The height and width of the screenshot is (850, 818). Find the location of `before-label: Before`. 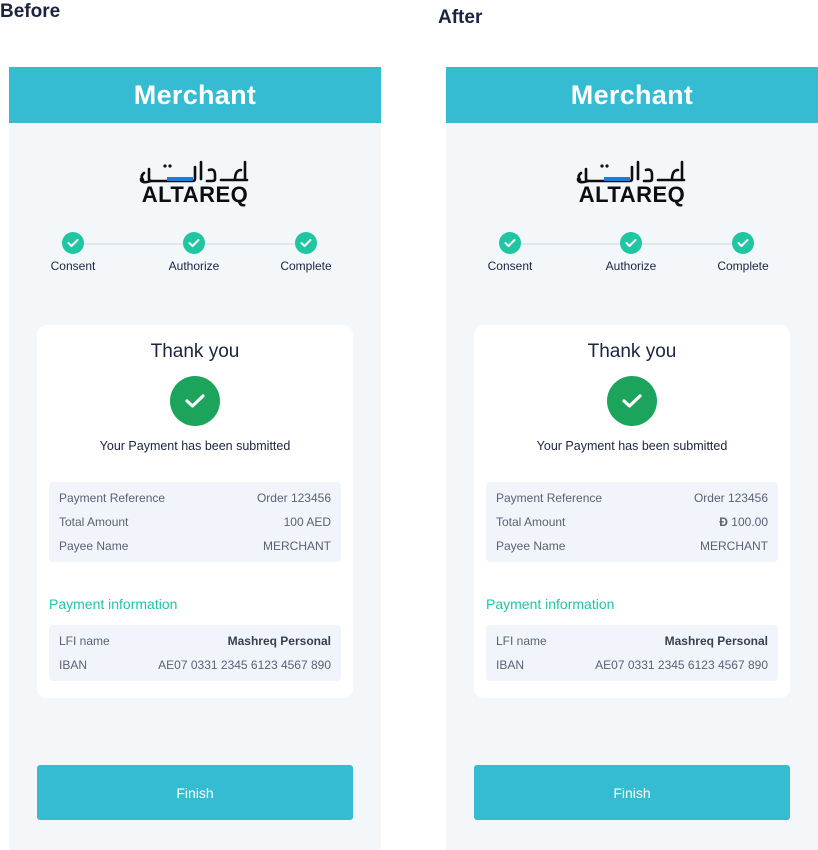

before-label: Before is located at coordinates (30, 11).